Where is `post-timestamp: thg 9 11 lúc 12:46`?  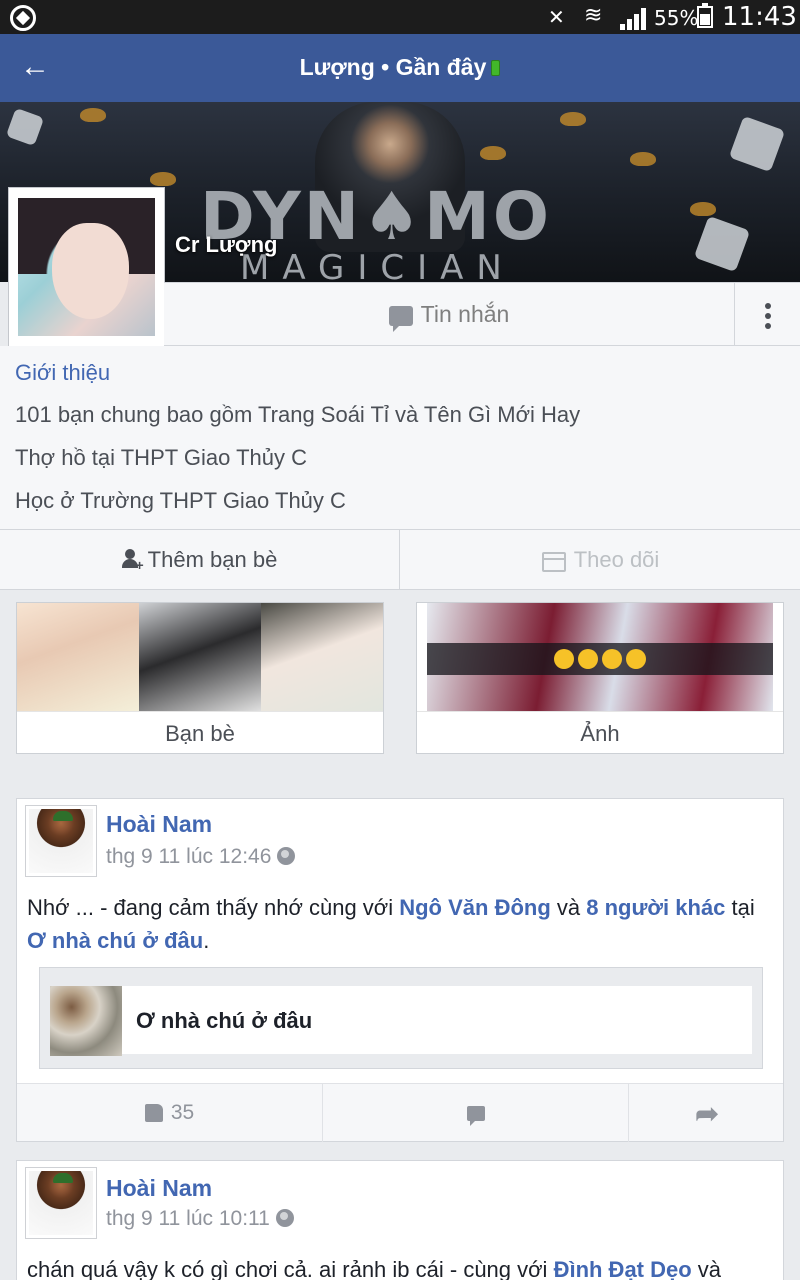
post-timestamp: thg 9 11 lúc 12:46 is located at coordinates (201, 857).